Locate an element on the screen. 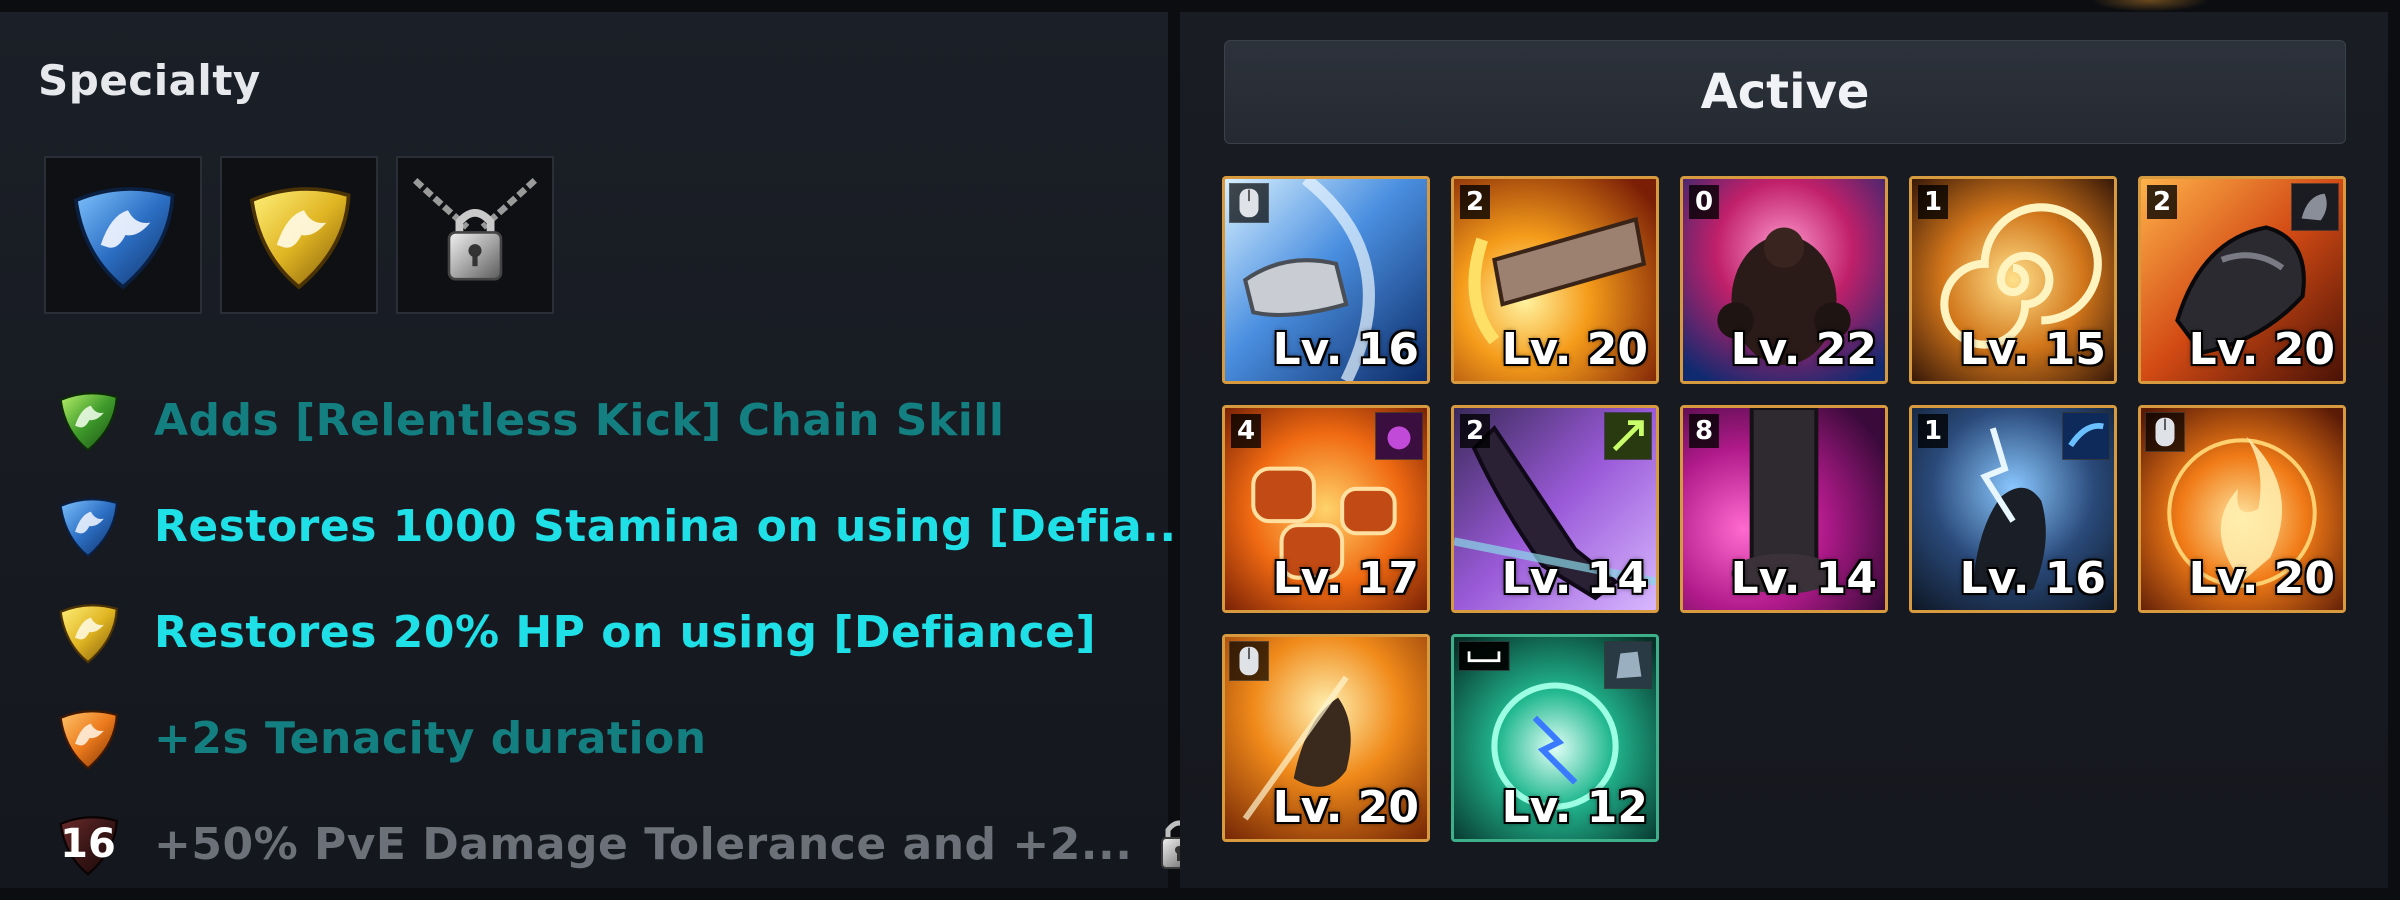  effect-text: Restores 20% HP on using [Defiance] is located at coordinates (625, 632).